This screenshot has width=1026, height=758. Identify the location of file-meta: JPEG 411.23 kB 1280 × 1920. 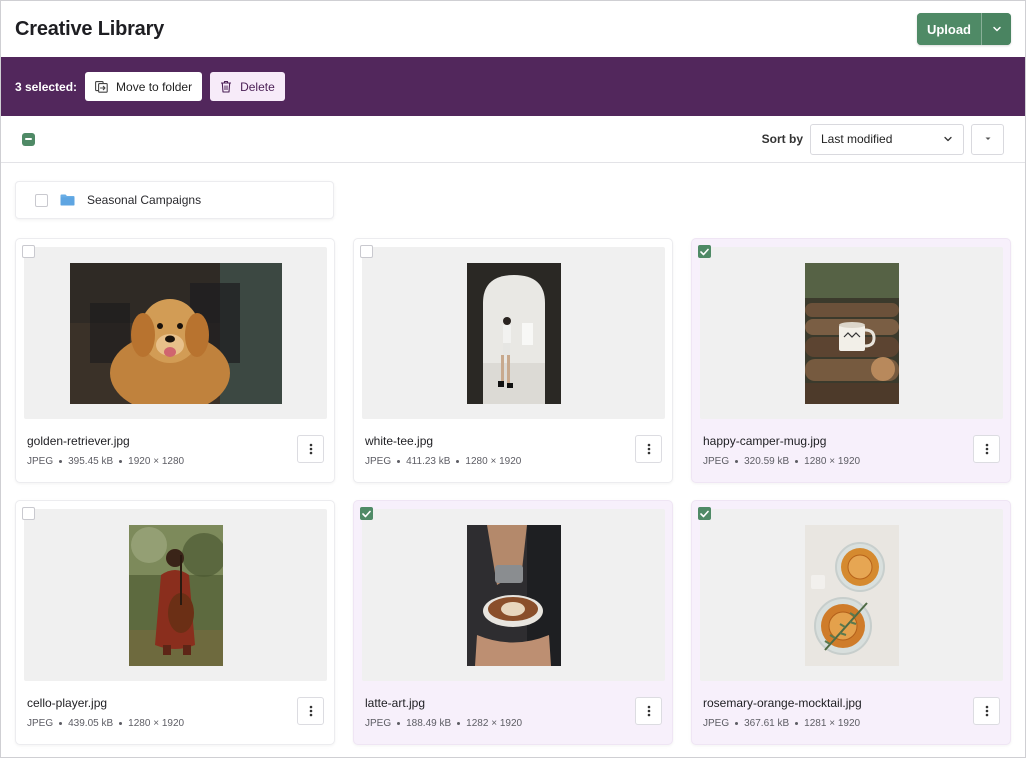
(443, 461).